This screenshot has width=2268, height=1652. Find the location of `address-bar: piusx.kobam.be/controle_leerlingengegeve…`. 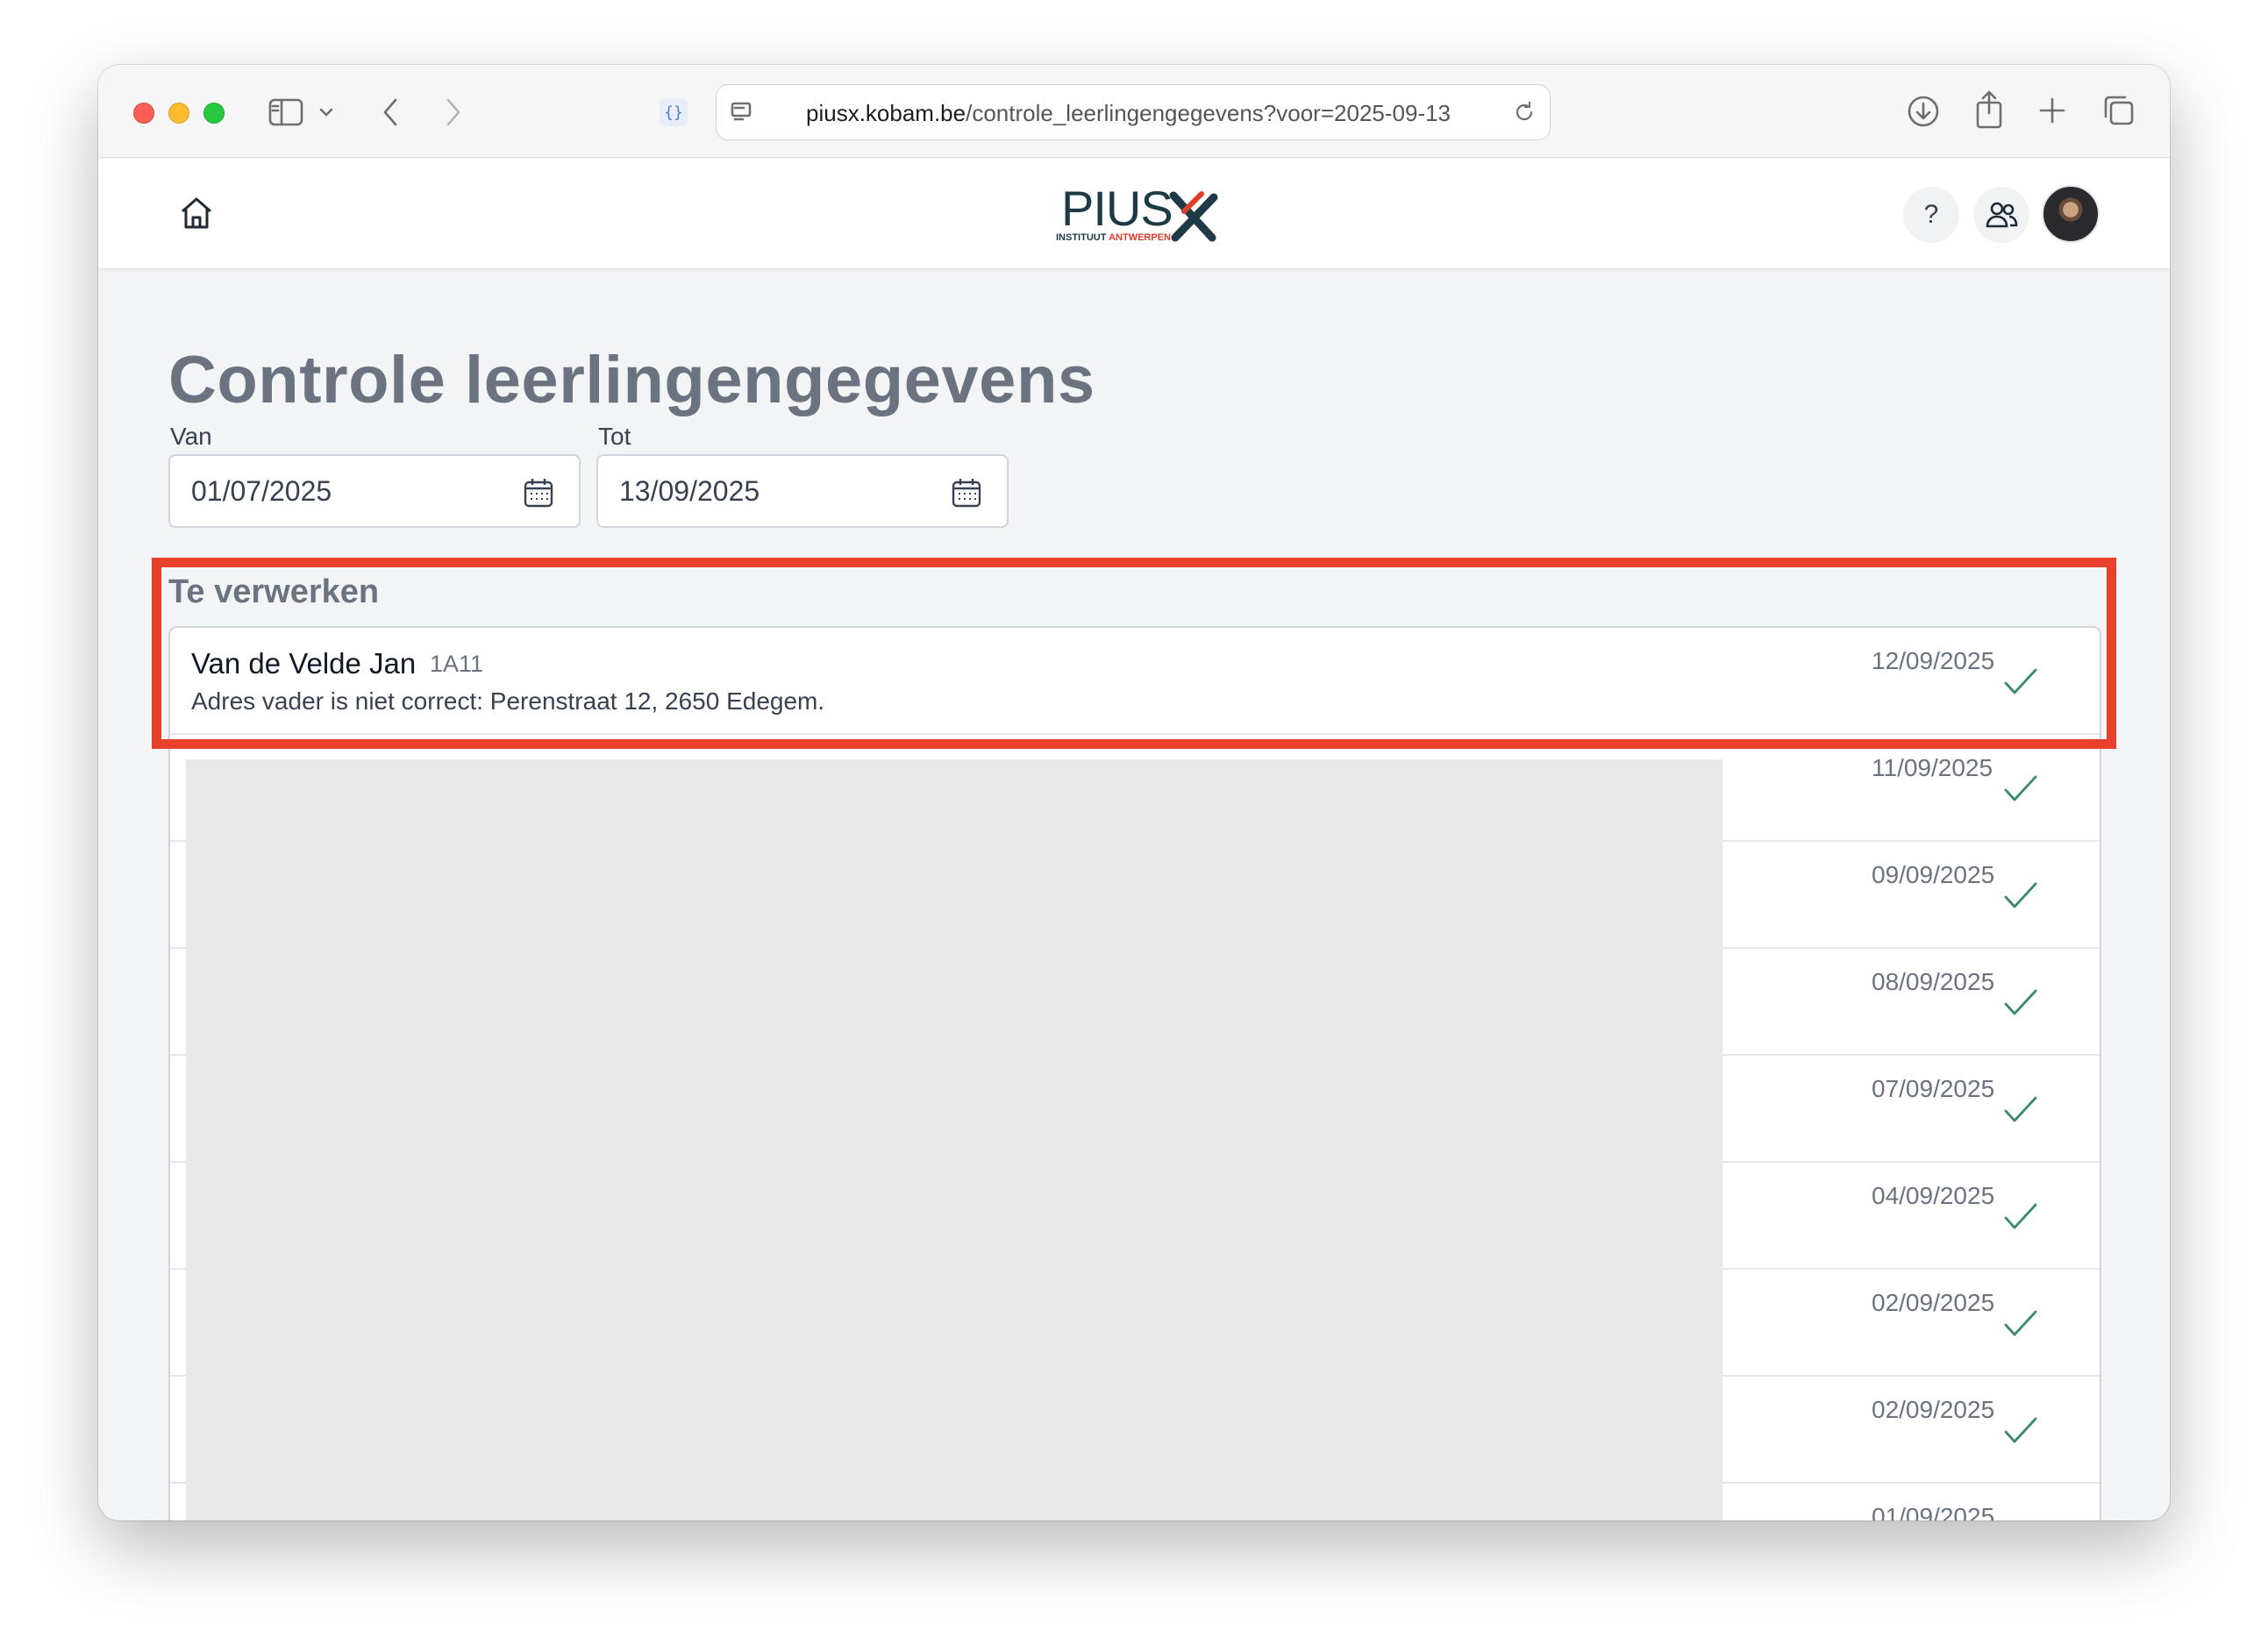

address-bar: piusx.kobam.be/controle_leerlingengegeve… is located at coordinates (1133, 112).